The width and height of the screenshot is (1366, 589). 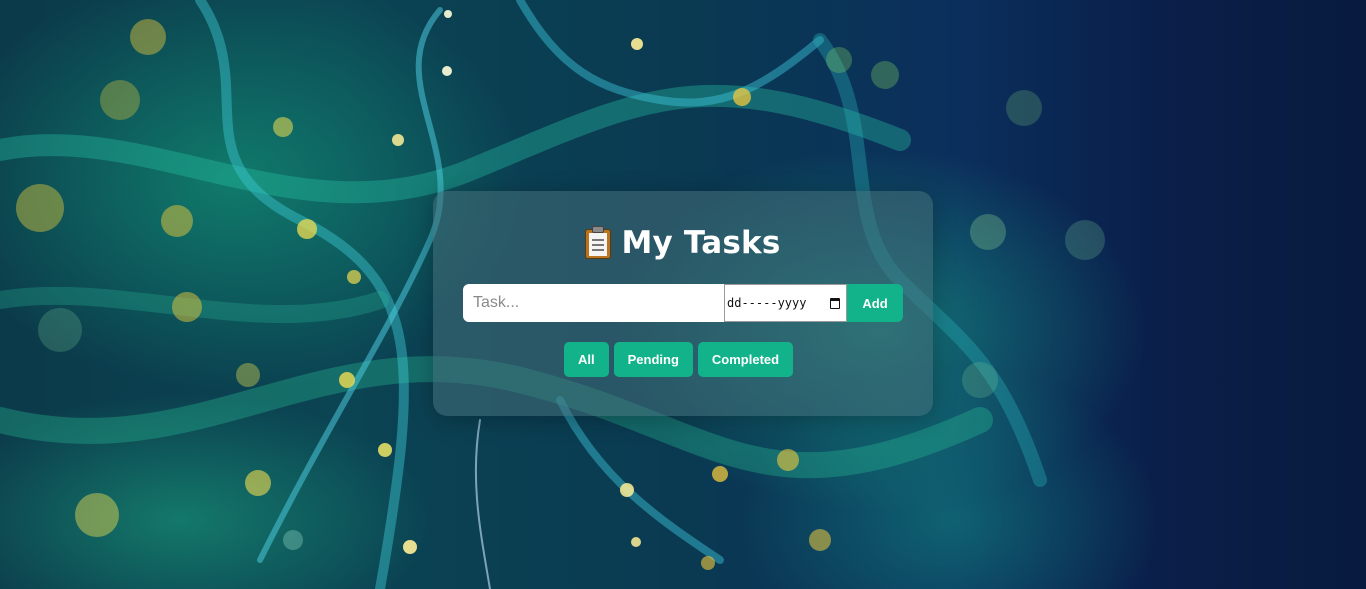 What do you see at coordinates (875, 303) in the screenshot?
I see `add-button: Add` at bounding box center [875, 303].